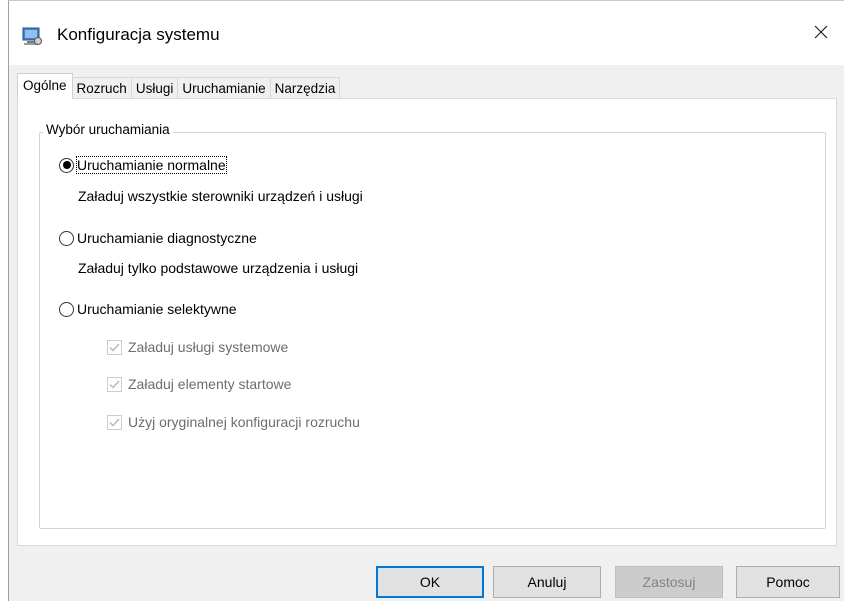 The image size is (844, 602). Describe the element at coordinates (101, 88) in the screenshot. I see `tab-boot: Rozruch` at that location.